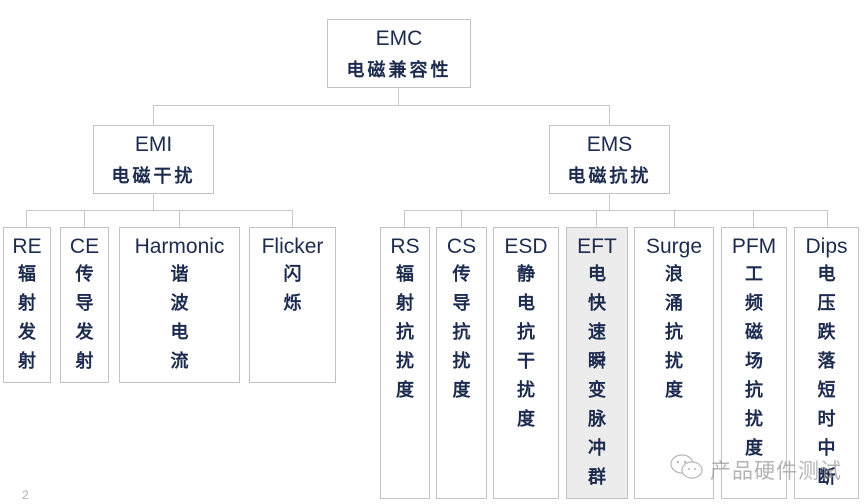 The image size is (864, 504). Describe the element at coordinates (179, 305) in the screenshot. I see `node-harmonic: Harmonic 谐波电流` at that location.